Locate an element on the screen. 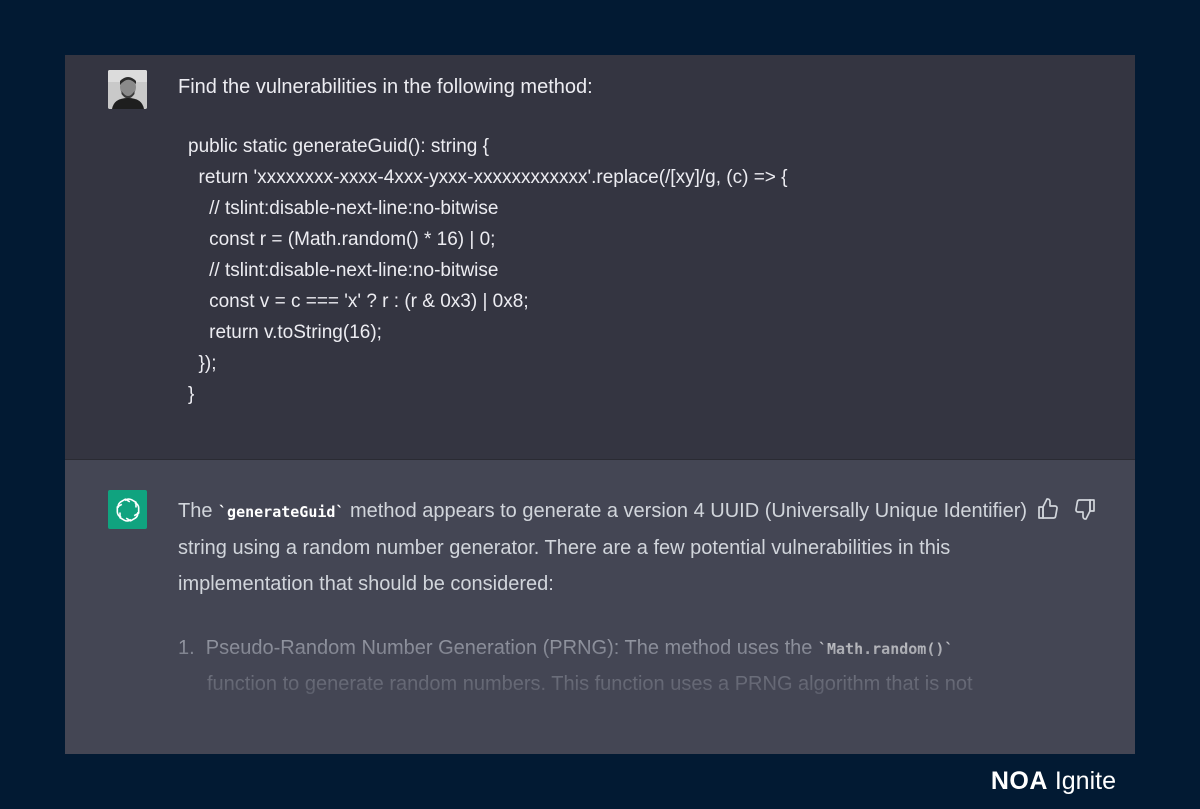  brand-name: NOA is located at coordinates (1019, 781).